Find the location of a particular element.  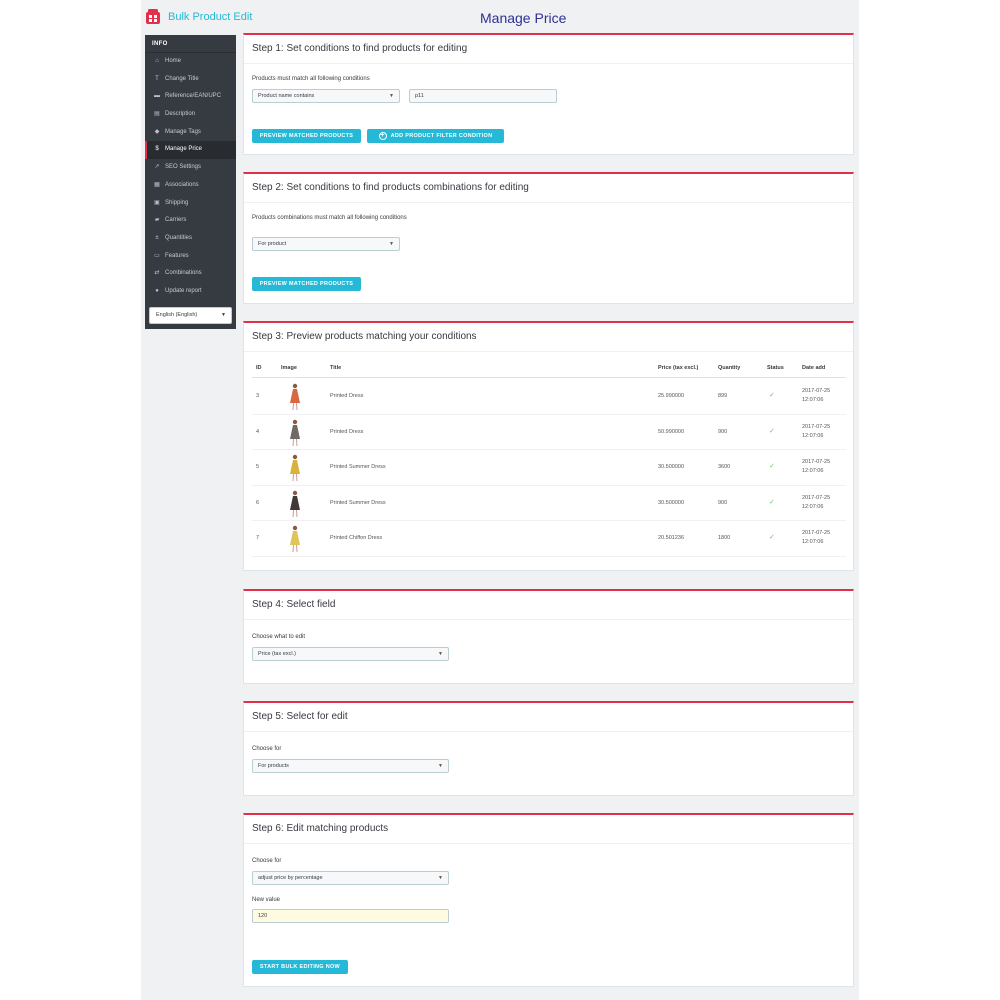

home-icon: ⌂ is located at coordinates (157, 61).